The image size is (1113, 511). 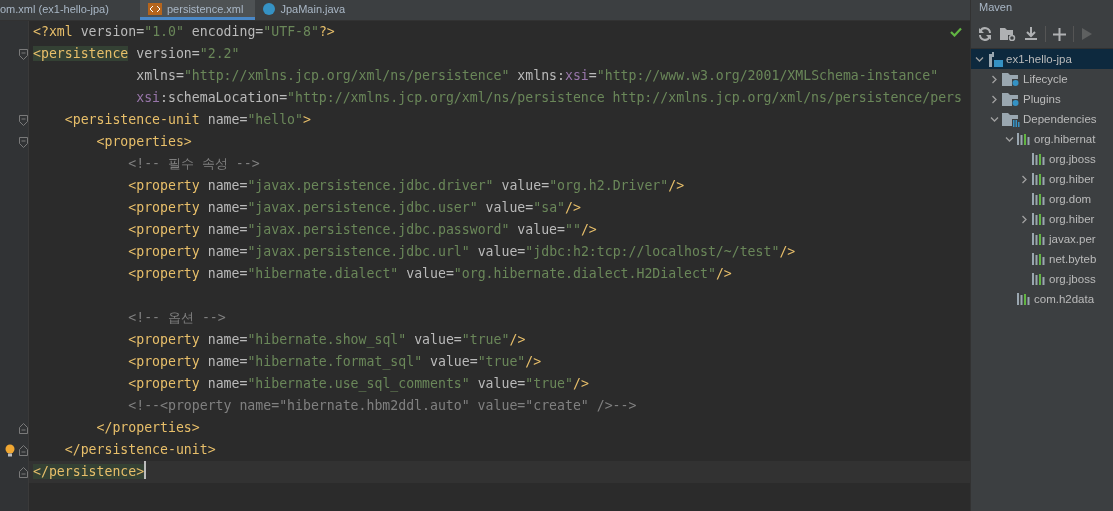 I want to click on class-file-icon, so click(x=269, y=8).